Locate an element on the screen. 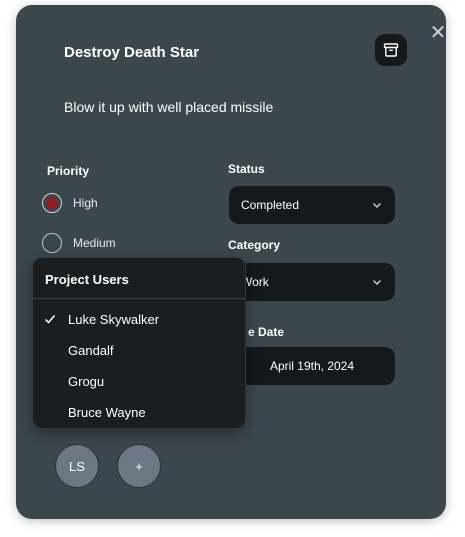 This screenshot has width=465, height=537. dropdown-item-label: Grogu is located at coordinates (86, 381).